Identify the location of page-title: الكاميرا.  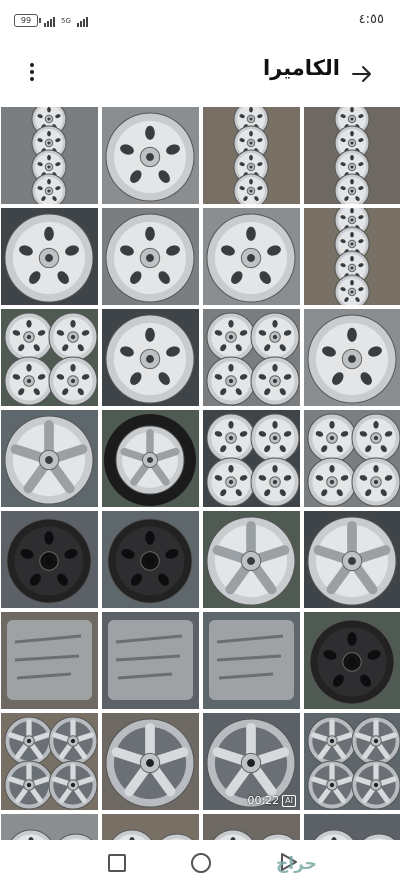
(301, 68).